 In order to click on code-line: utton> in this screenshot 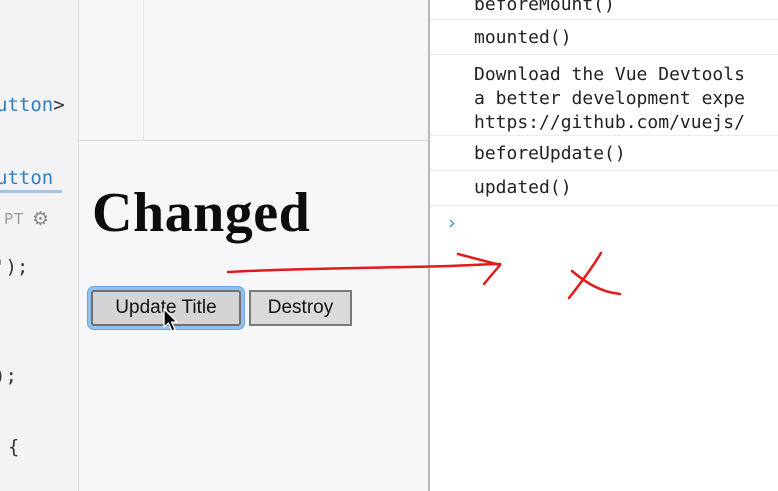, I will do `click(32, 105)`.